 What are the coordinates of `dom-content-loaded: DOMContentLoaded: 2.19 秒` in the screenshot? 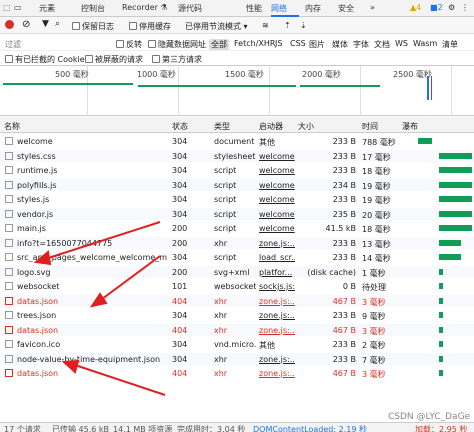 It's located at (310, 428).